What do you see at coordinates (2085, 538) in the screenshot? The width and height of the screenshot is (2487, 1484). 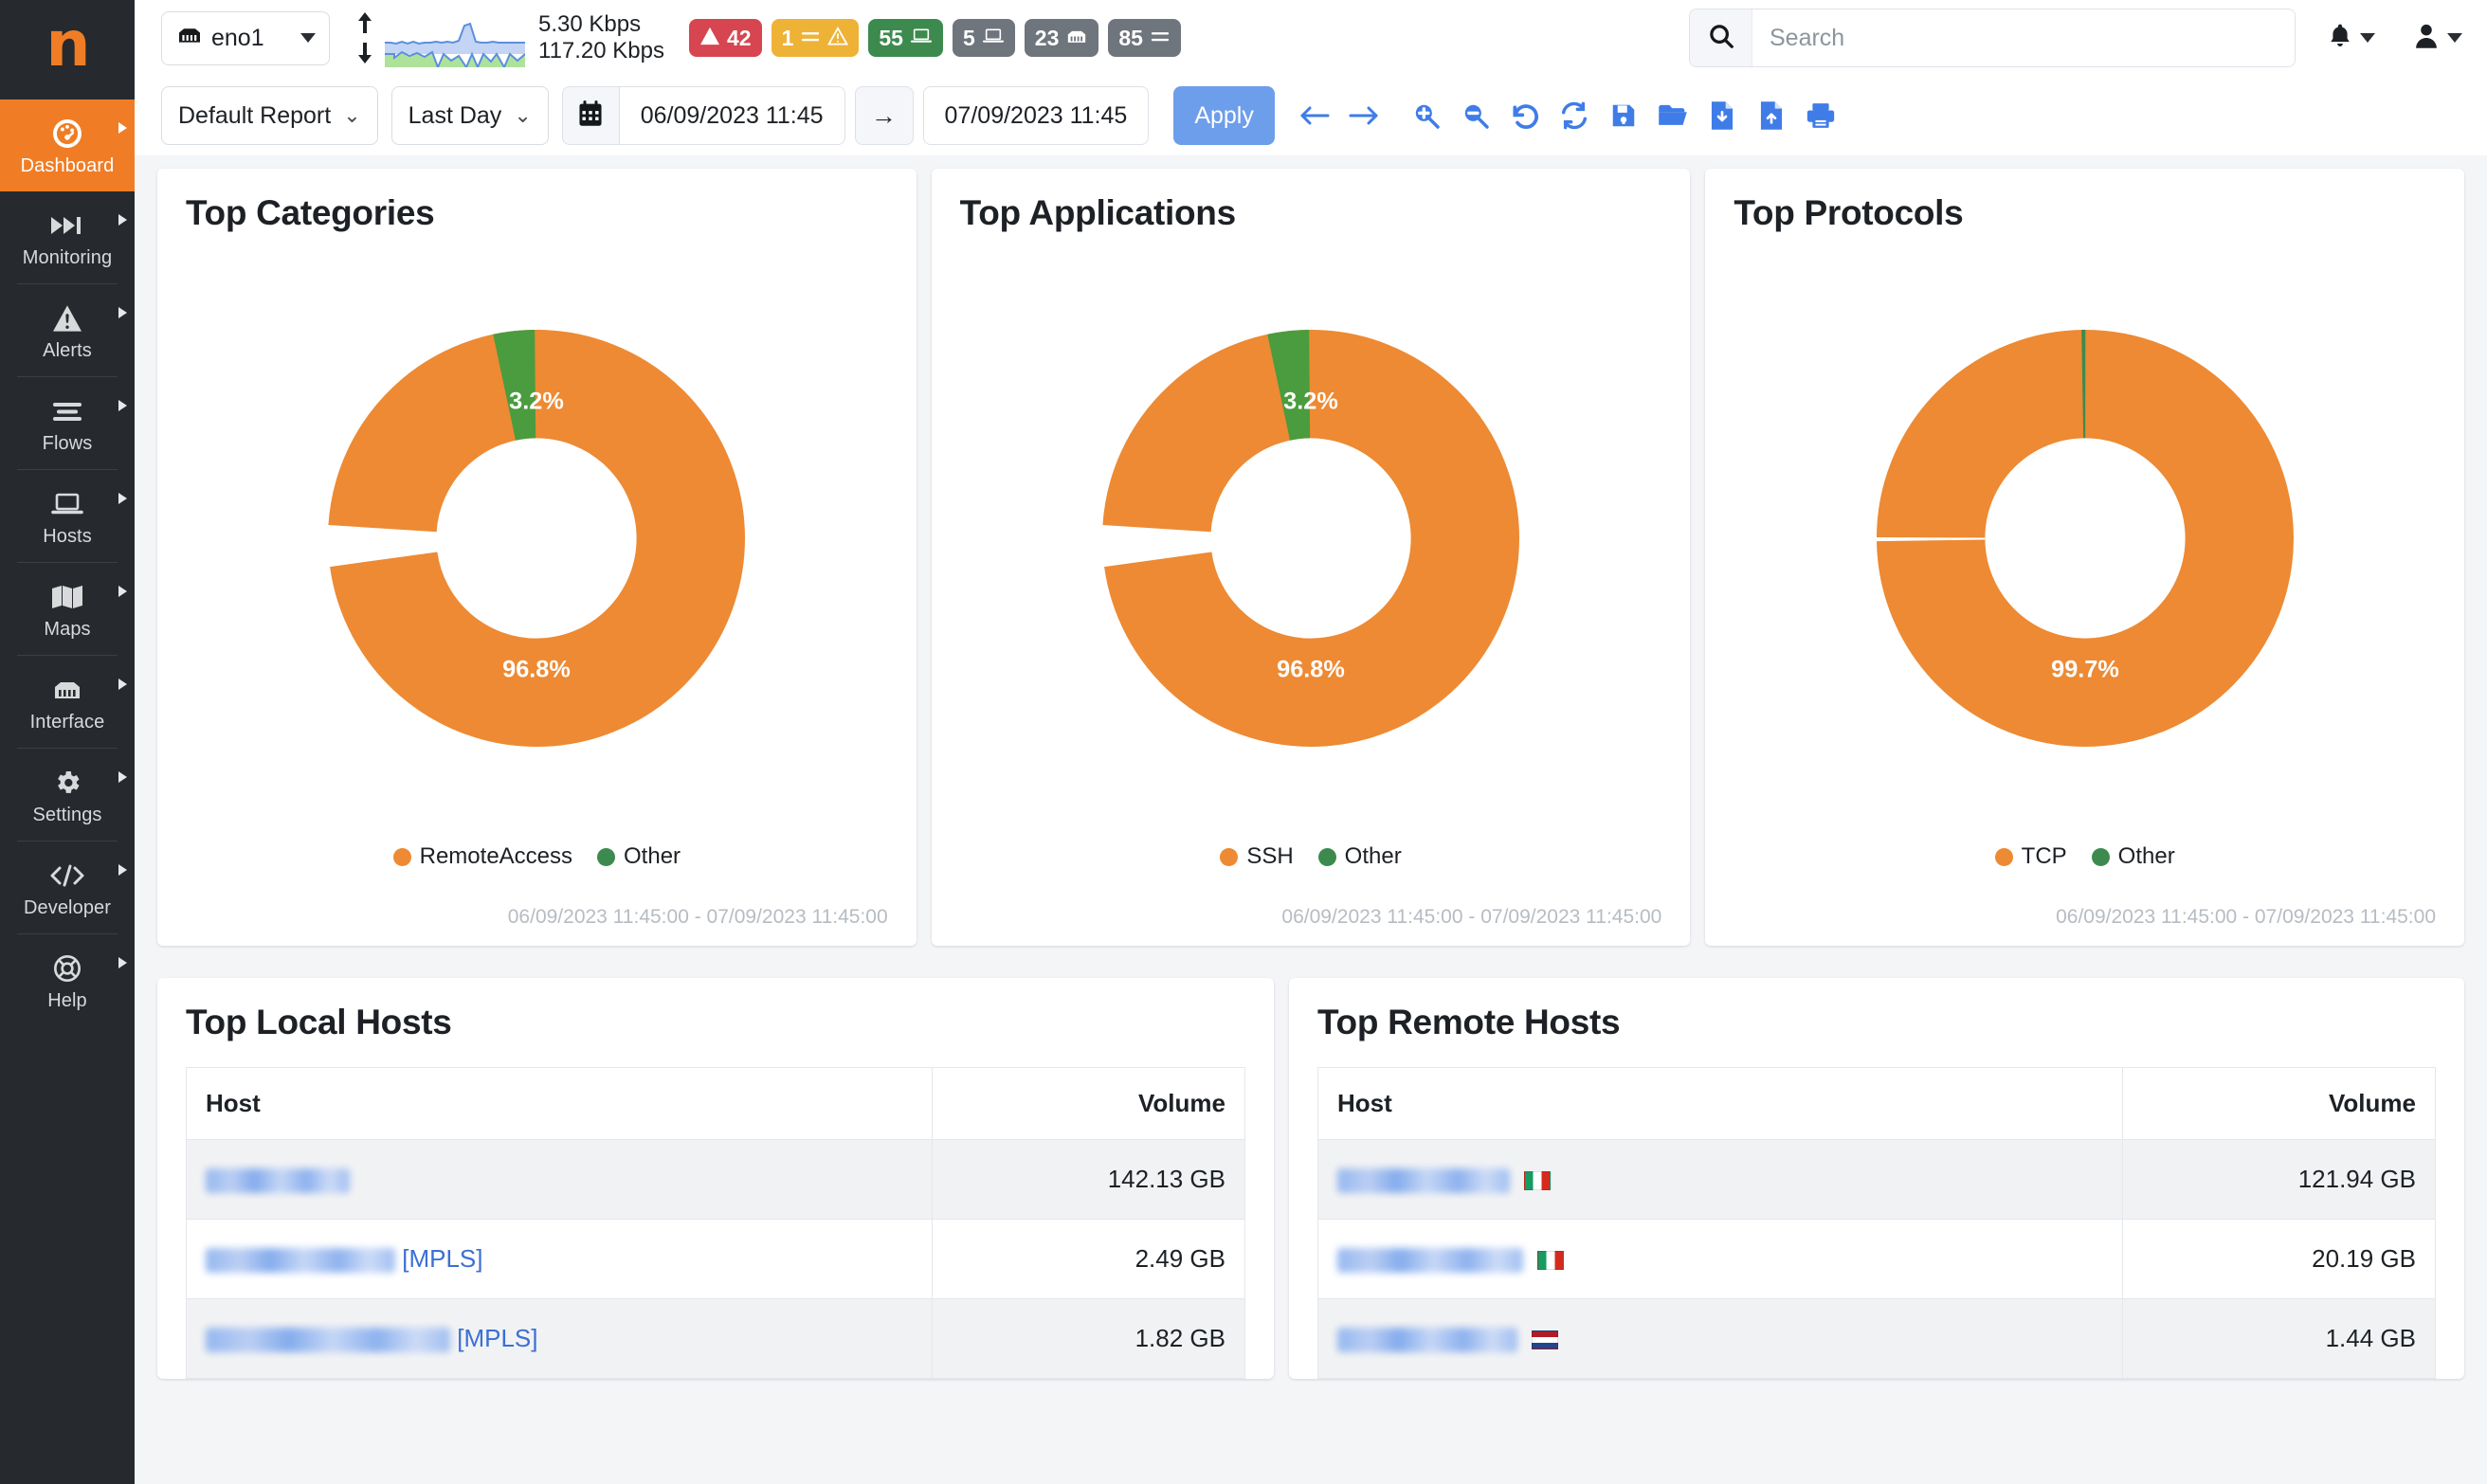 I see `top-protocols-donut: 99.7%` at bounding box center [2085, 538].